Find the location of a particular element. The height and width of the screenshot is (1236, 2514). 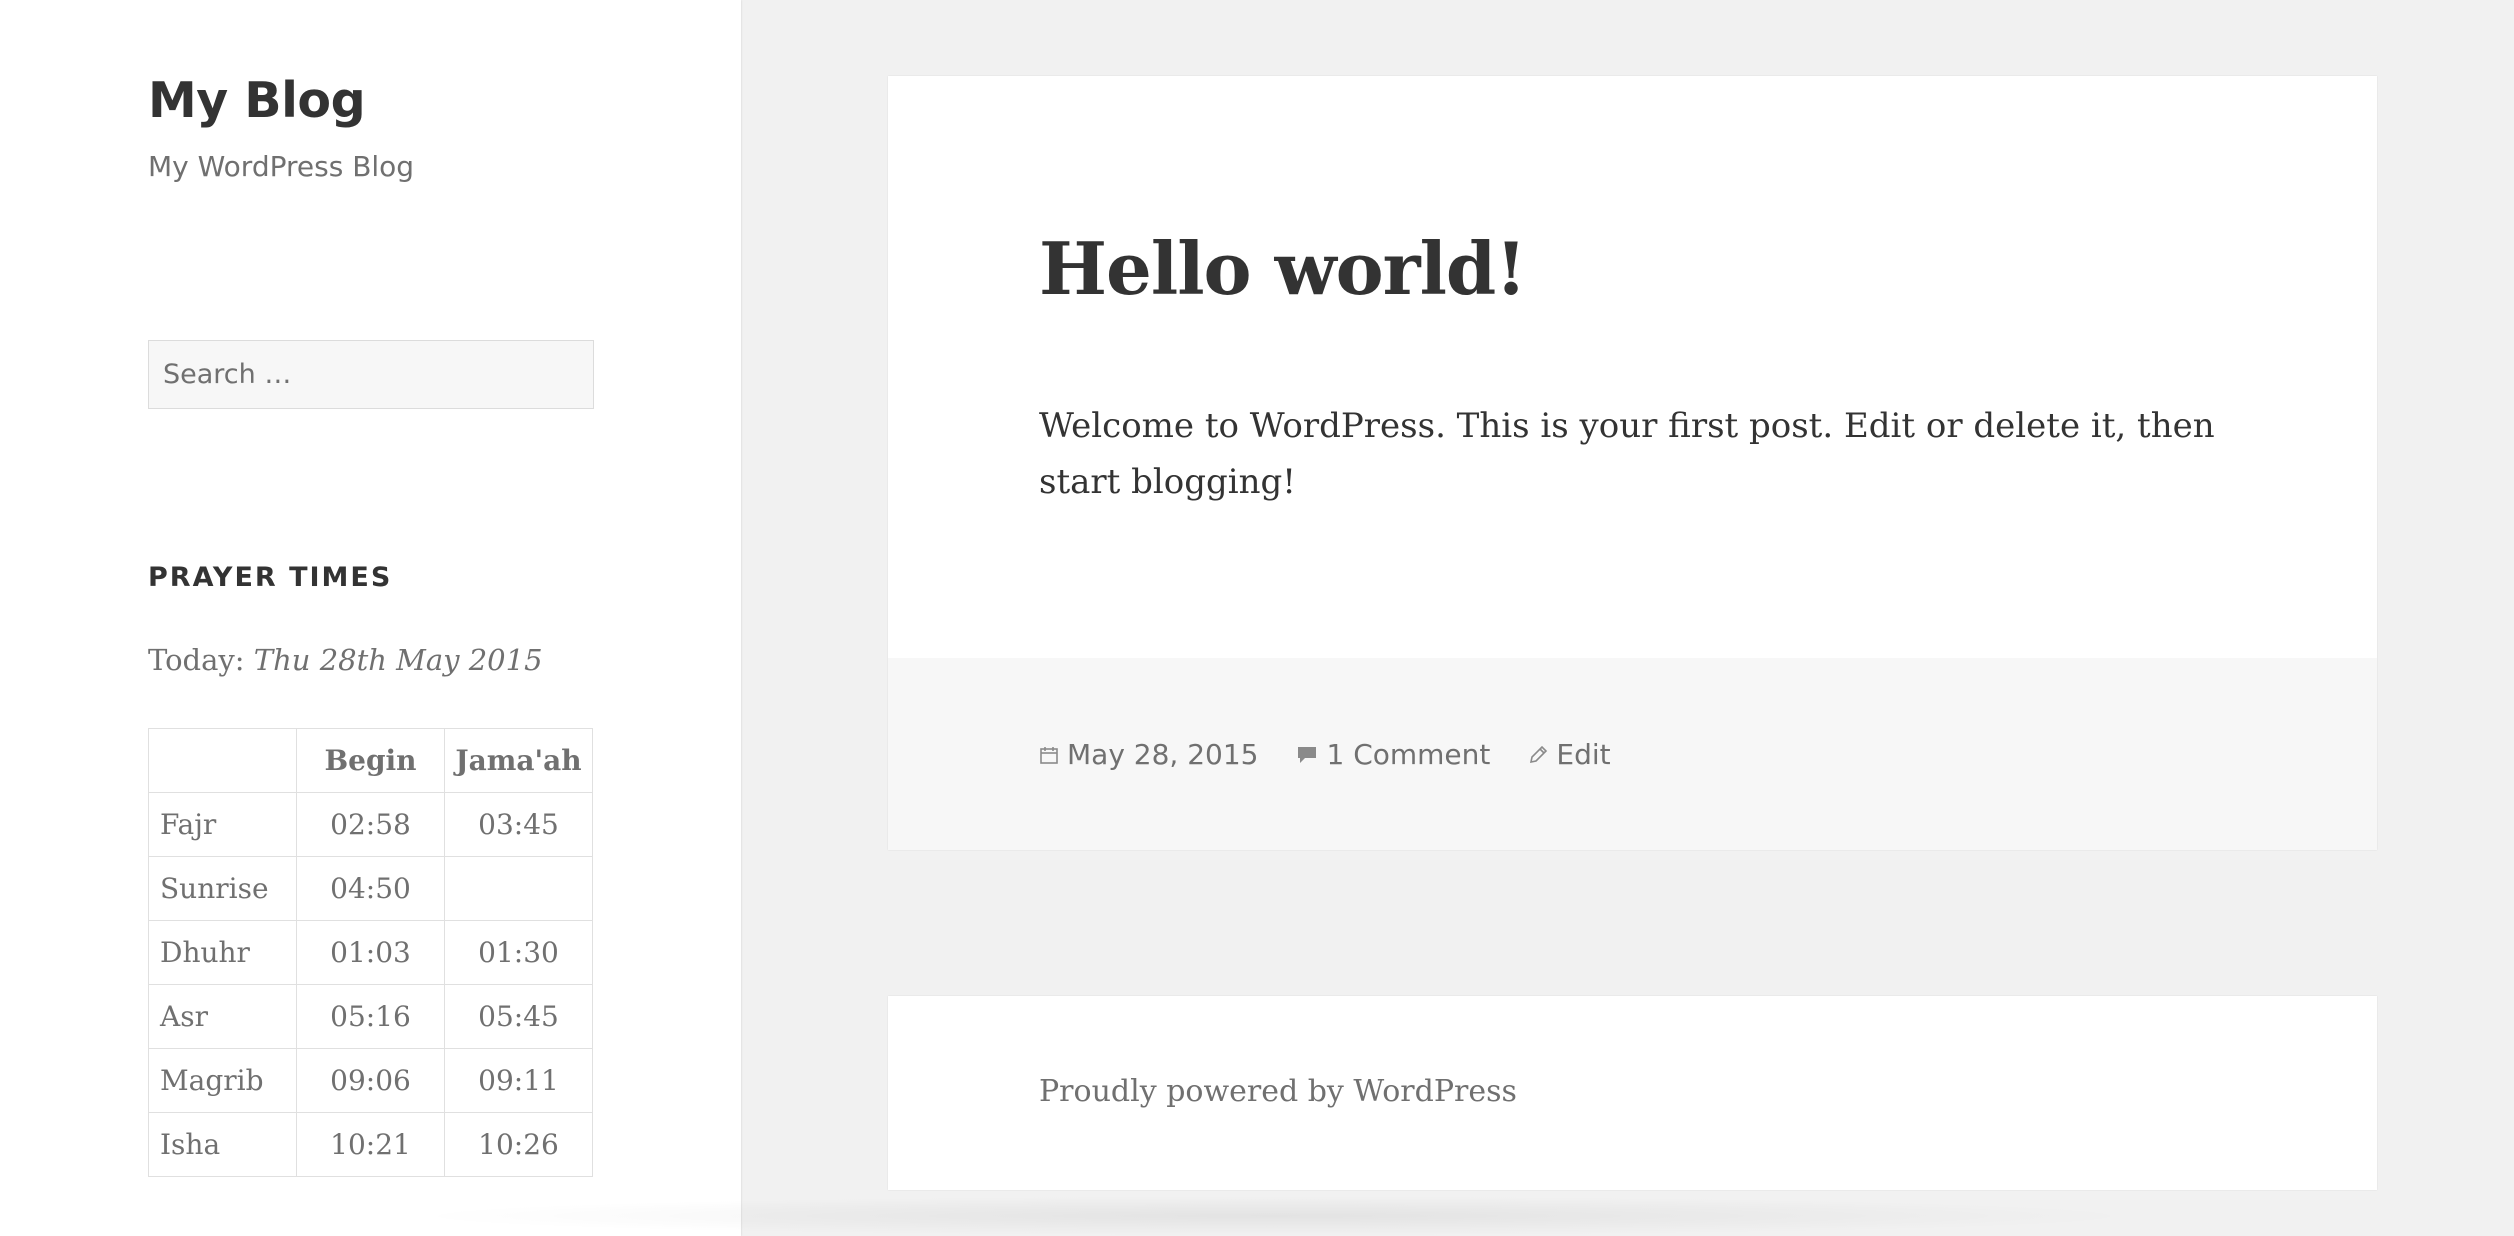

today-label: Today: is located at coordinates (196, 660).